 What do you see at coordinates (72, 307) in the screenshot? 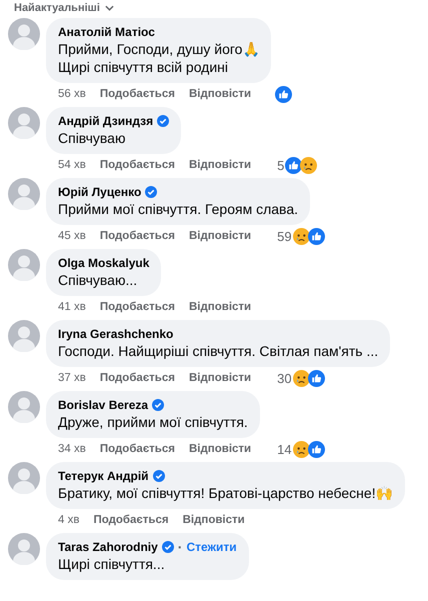
I see `comment-time: 41 хв` at bounding box center [72, 307].